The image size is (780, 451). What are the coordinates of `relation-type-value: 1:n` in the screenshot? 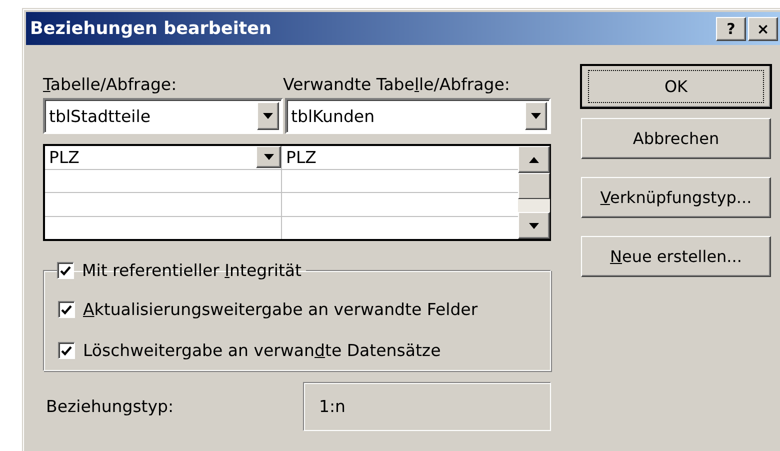 It's located at (427, 406).